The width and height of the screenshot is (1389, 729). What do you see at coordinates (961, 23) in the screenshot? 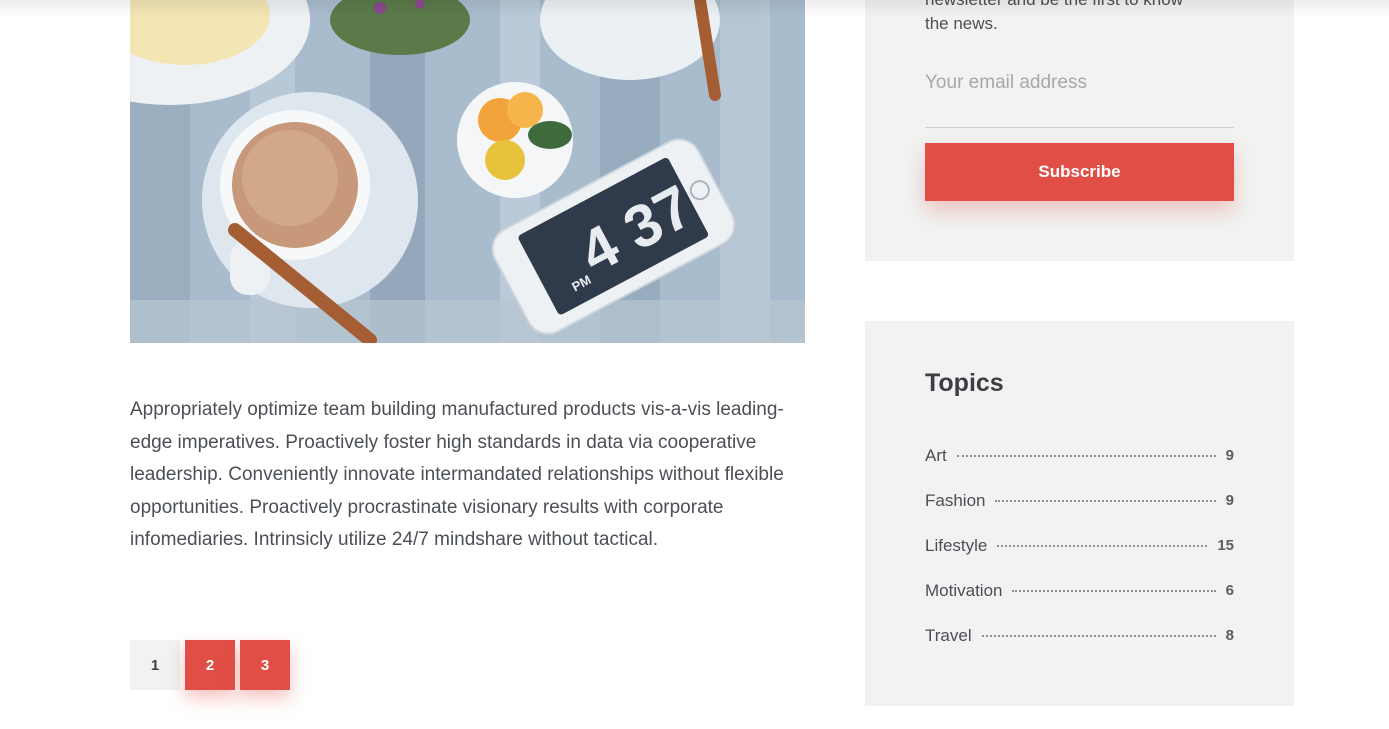
I see `newsletter-description-line2: the news.` at bounding box center [961, 23].